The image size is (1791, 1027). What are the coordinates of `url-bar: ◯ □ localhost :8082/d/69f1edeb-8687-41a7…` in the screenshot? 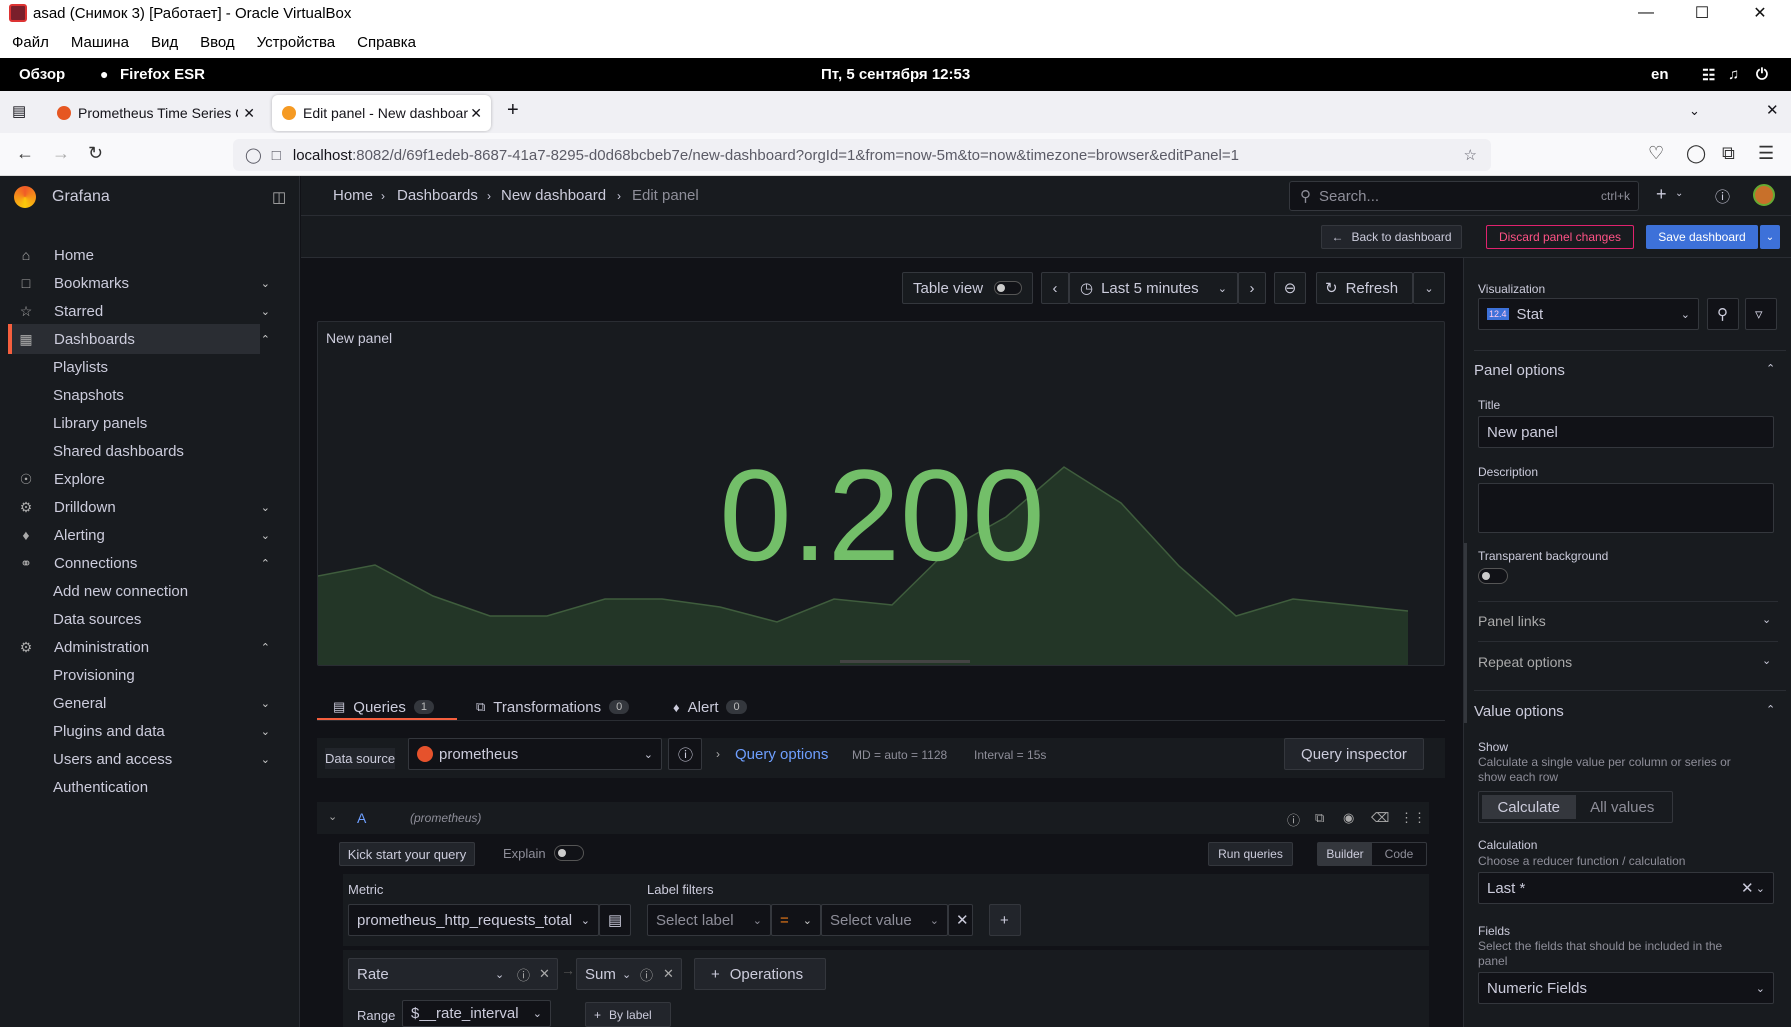 It's located at (862, 155).